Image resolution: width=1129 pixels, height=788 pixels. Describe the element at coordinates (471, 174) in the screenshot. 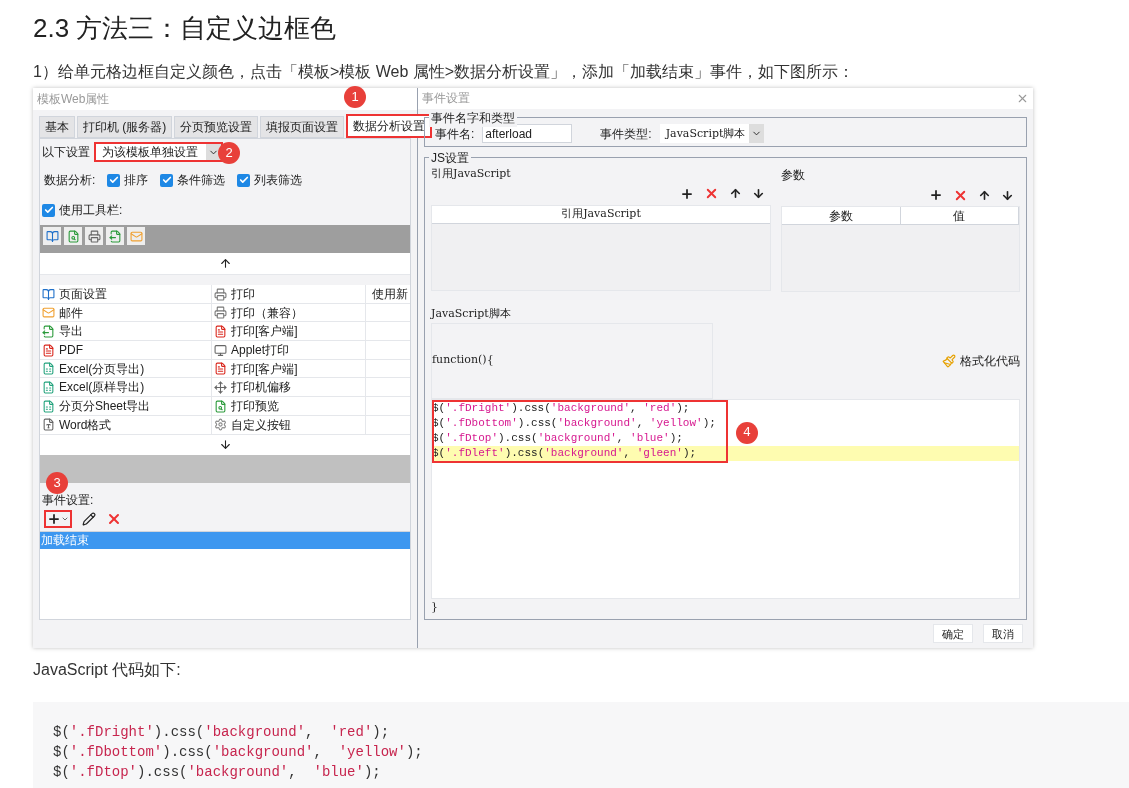

I see `section-label: 引用JavaScript` at that location.